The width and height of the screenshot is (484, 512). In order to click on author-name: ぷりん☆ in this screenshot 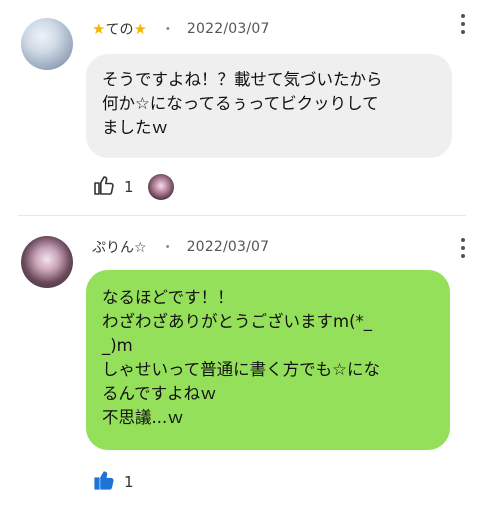, I will do `click(119, 247)`.